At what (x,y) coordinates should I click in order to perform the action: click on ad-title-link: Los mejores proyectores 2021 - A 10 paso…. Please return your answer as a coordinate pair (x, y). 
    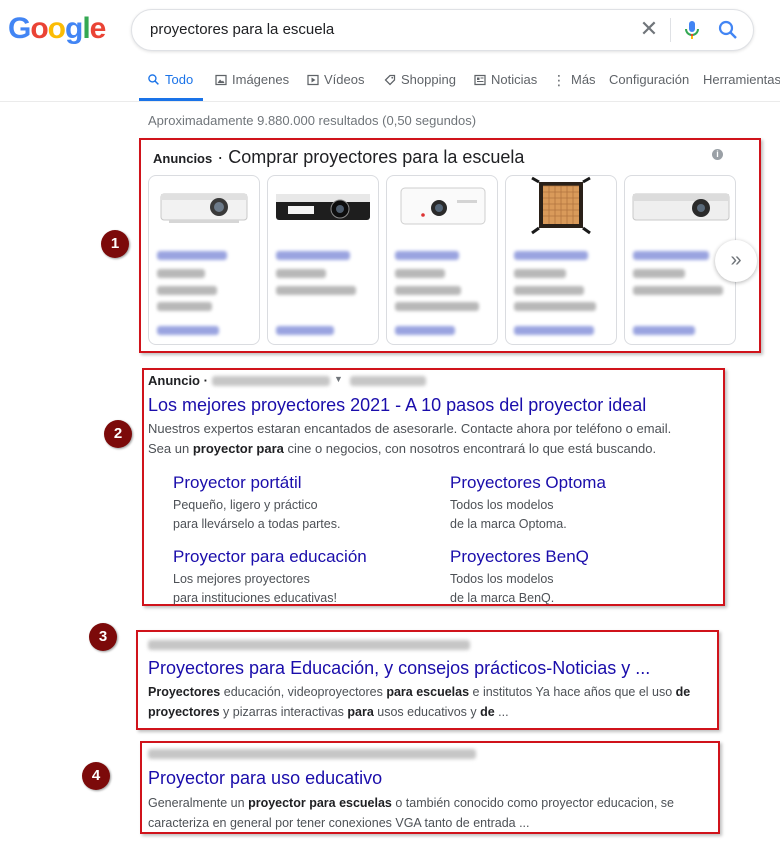
    Looking at the image, I should click on (397, 405).